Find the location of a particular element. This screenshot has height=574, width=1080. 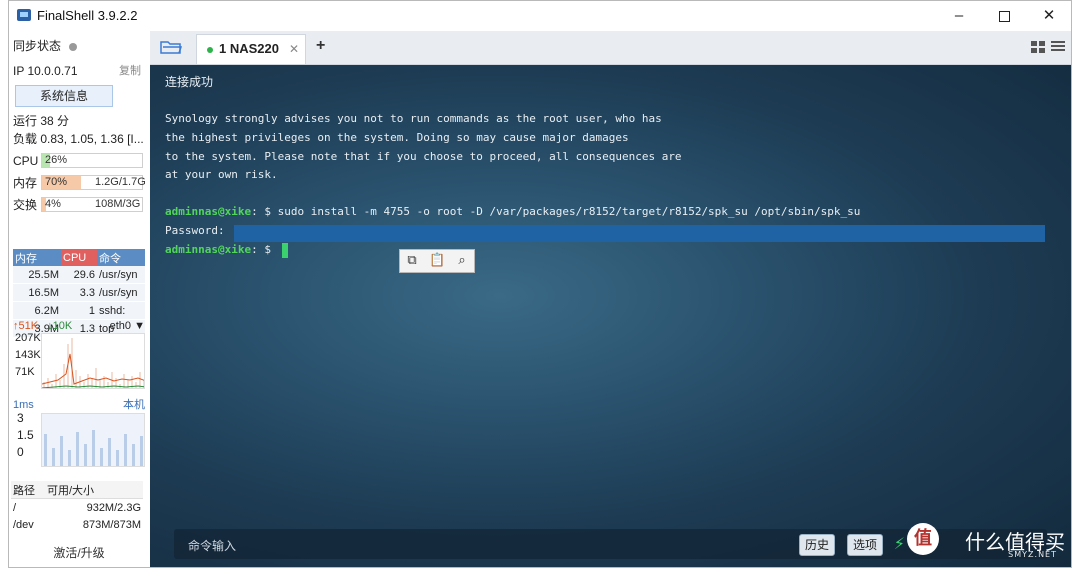

mem-label: 内存 is located at coordinates (25, 183).